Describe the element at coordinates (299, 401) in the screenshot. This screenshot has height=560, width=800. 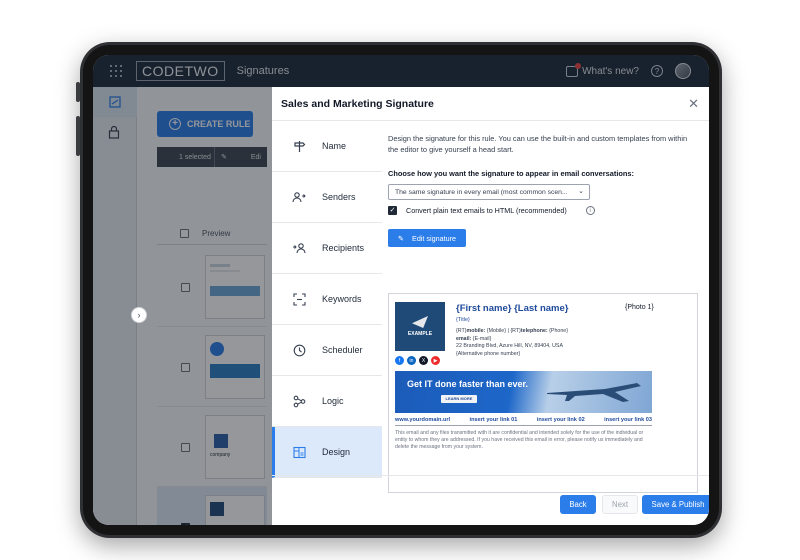
I see `logic-icon` at that location.